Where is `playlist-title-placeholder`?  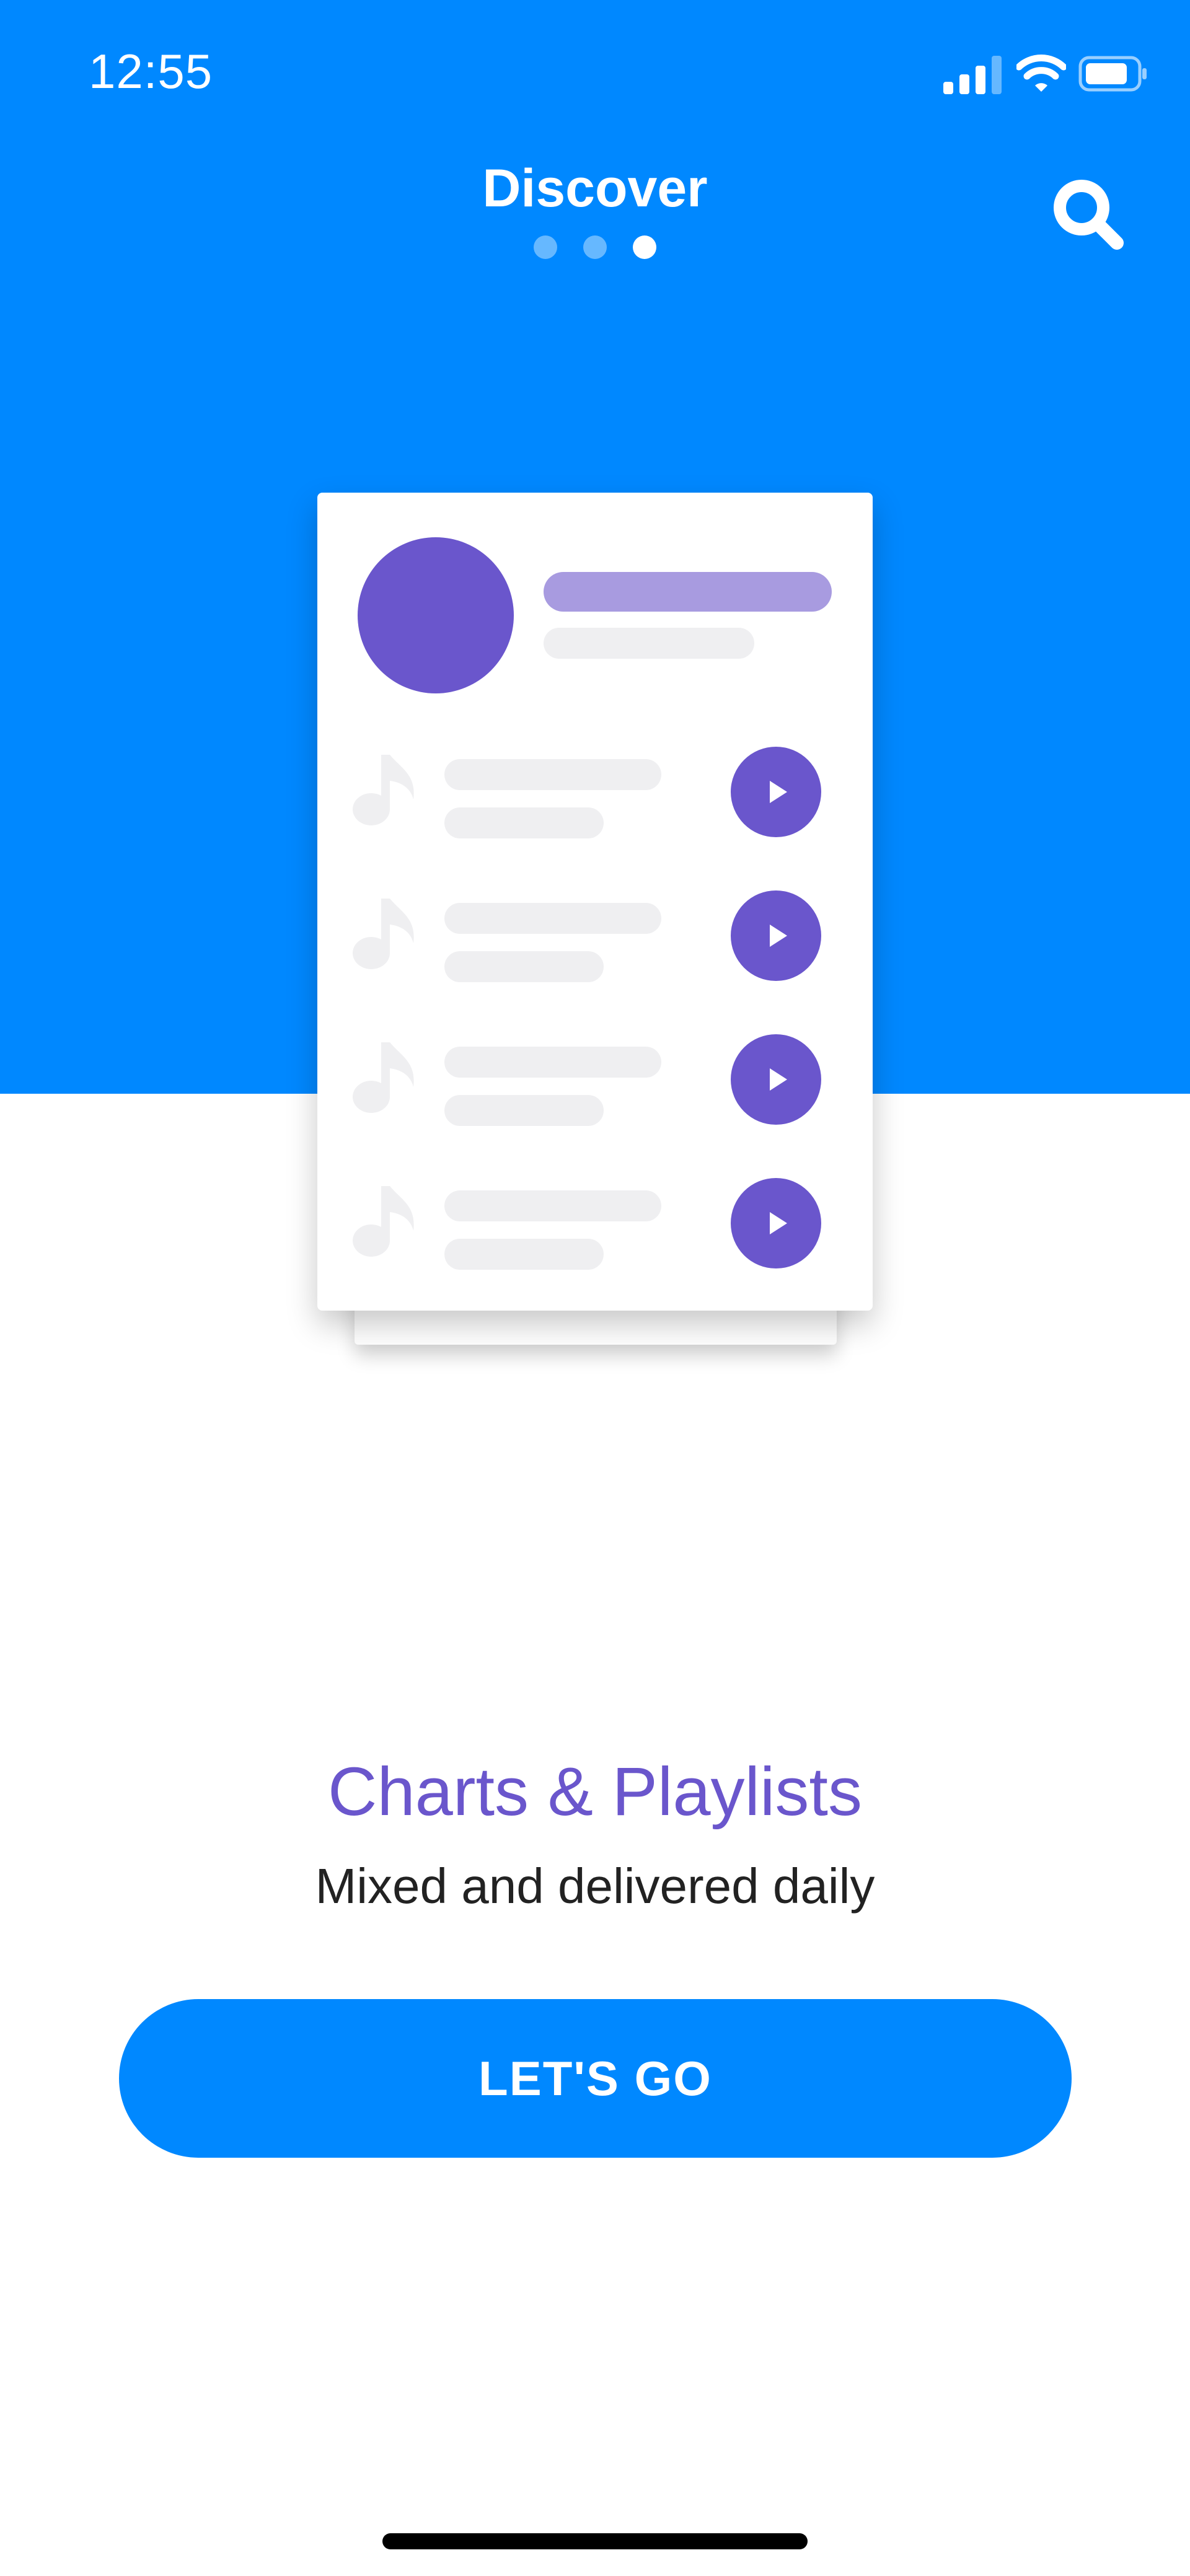
playlist-title-placeholder is located at coordinates (688, 592).